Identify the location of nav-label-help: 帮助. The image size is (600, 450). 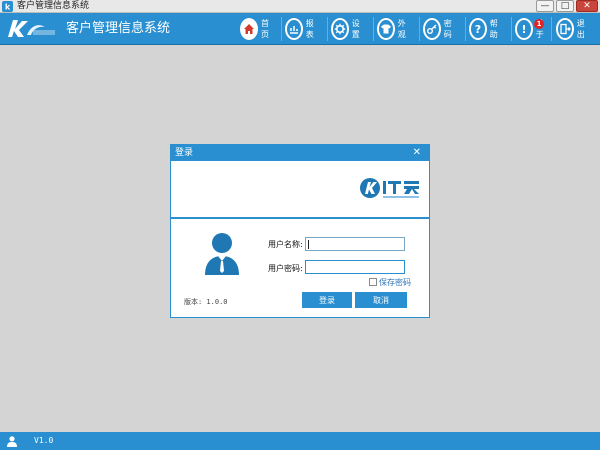
(493, 29).